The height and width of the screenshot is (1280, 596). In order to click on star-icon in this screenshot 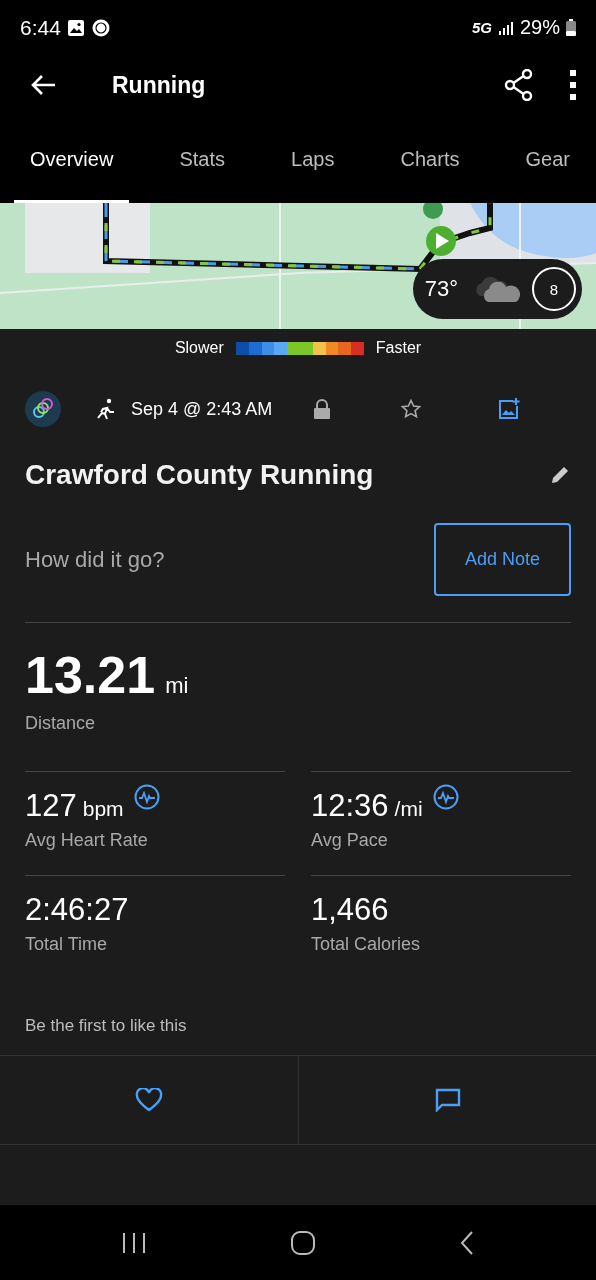, I will do `click(411, 409)`.